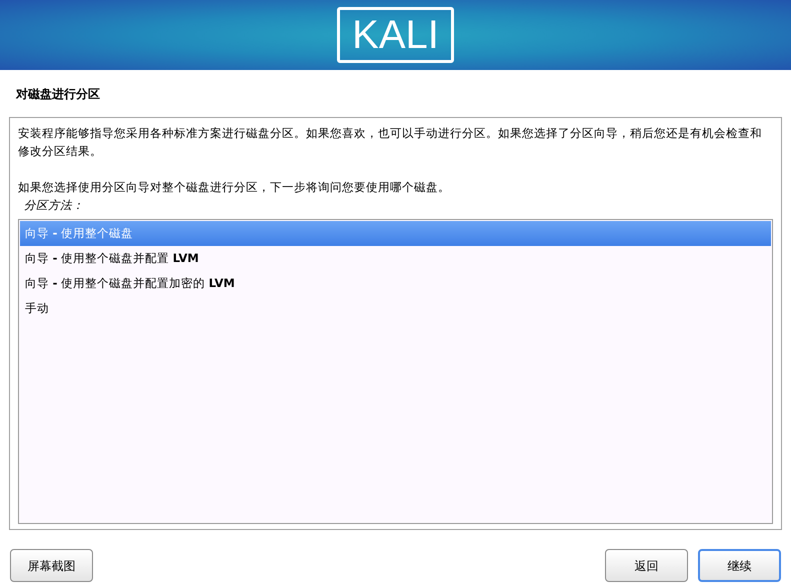  What do you see at coordinates (395, 258) in the screenshot?
I see `list-item: 向导 - 使用整个磁盘并配置 LVM` at bounding box center [395, 258].